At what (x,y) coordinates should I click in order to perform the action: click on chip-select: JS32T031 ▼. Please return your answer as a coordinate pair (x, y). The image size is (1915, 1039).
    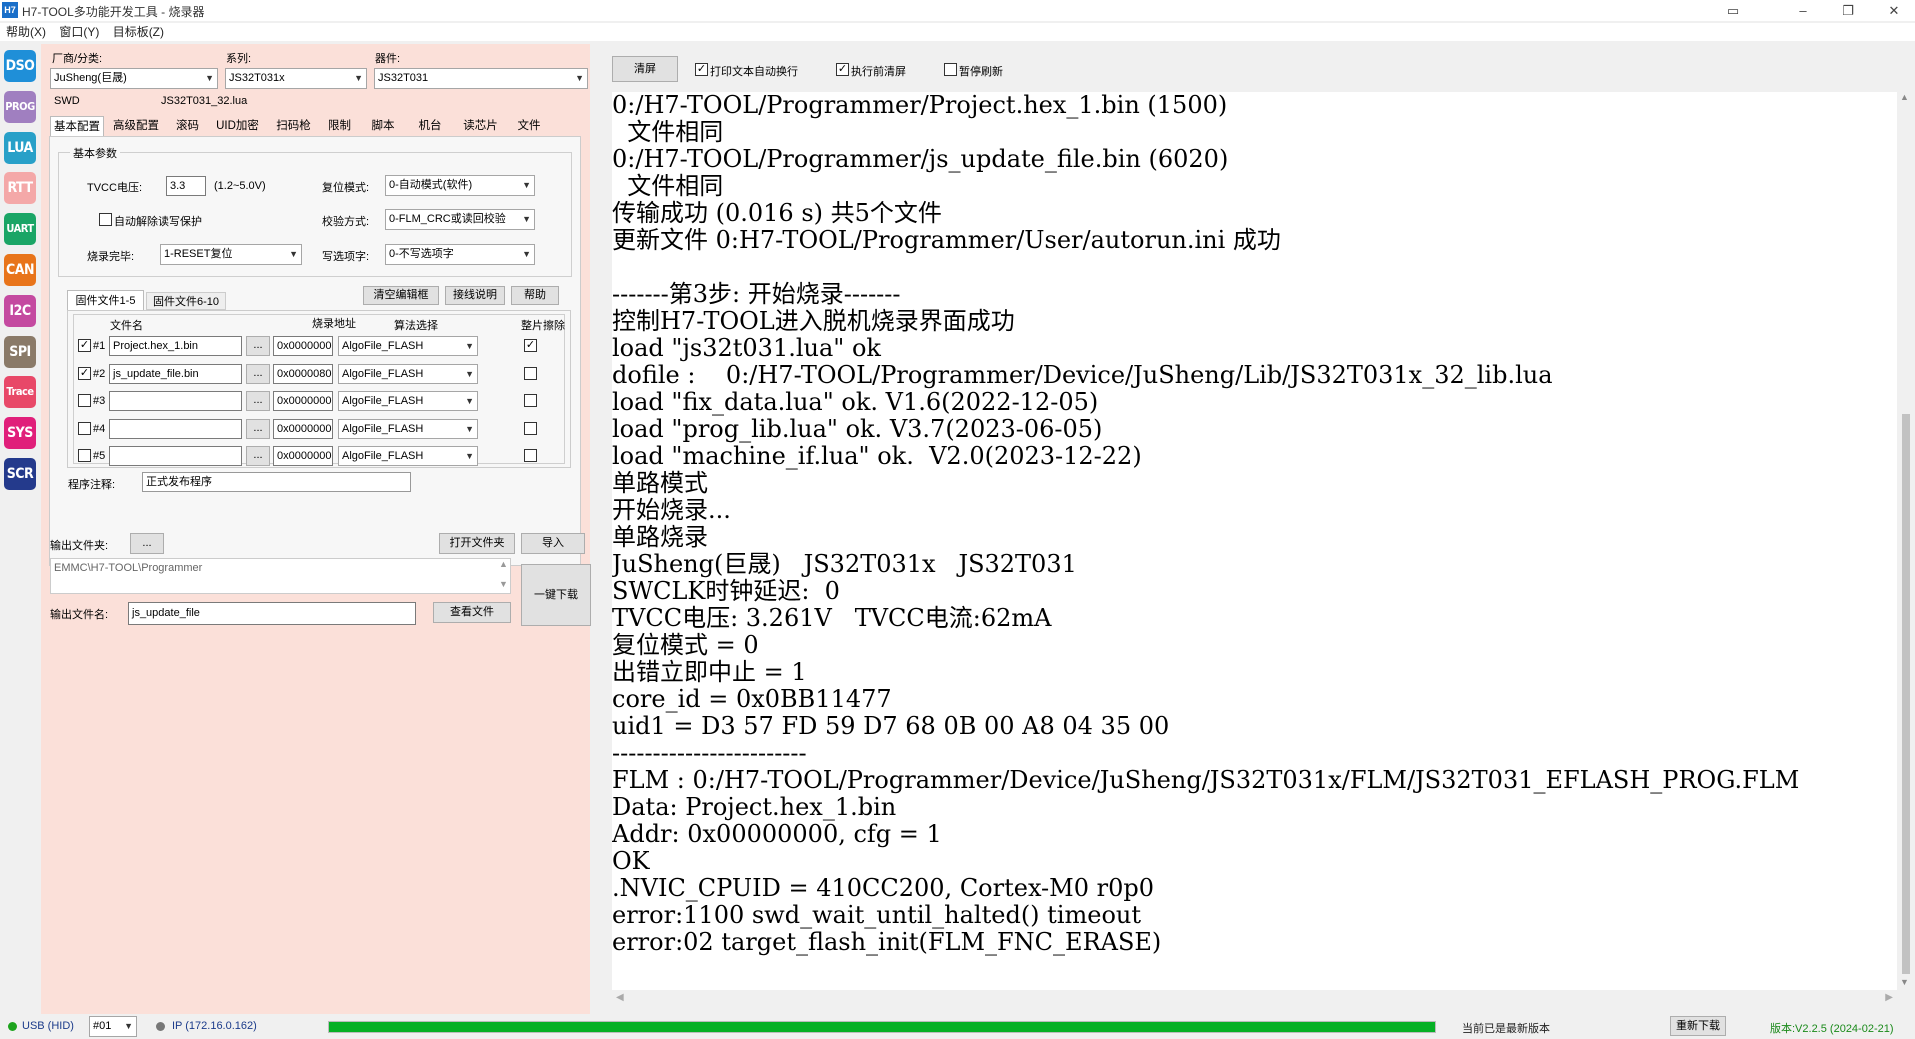
    Looking at the image, I should click on (481, 78).